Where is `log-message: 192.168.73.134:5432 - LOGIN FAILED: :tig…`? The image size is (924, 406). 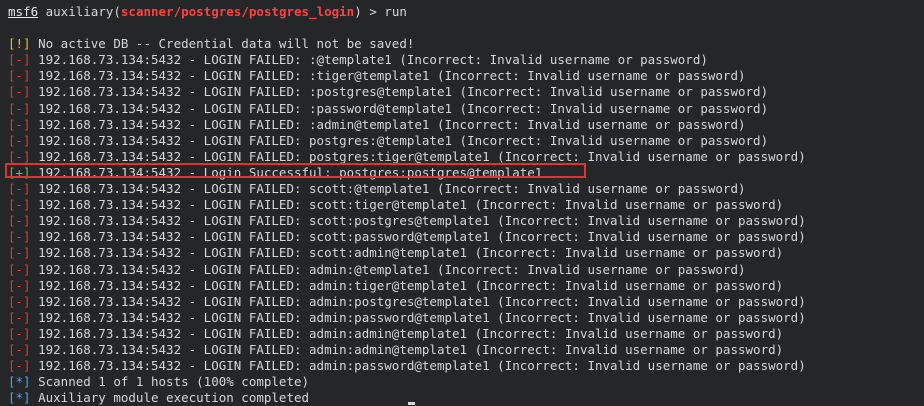
log-message: 192.168.73.134:5432 - LOGIN FAILED: :tig… is located at coordinates (388, 76).